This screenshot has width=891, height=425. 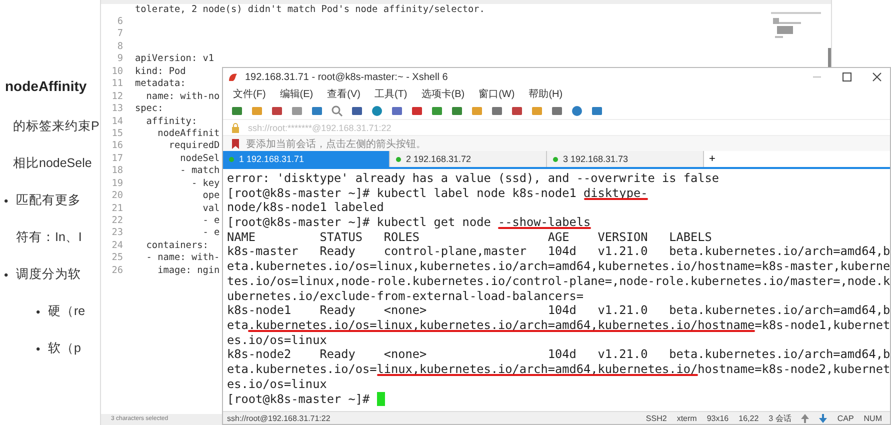 What do you see at coordinates (116, 233) in the screenshot?
I see `line-number: 23` at bounding box center [116, 233].